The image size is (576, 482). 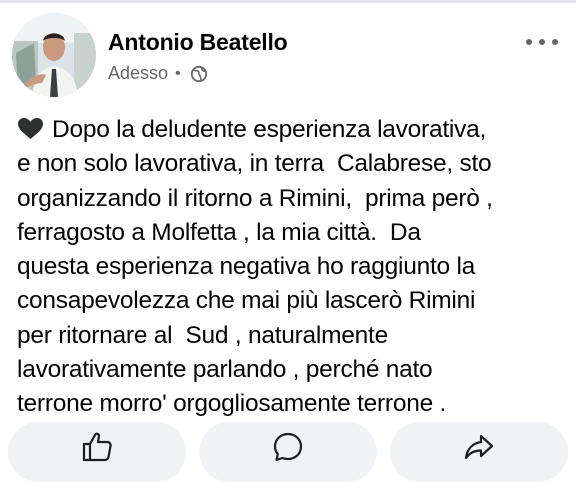 What do you see at coordinates (54, 55) in the screenshot?
I see `avatar` at bounding box center [54, 55].